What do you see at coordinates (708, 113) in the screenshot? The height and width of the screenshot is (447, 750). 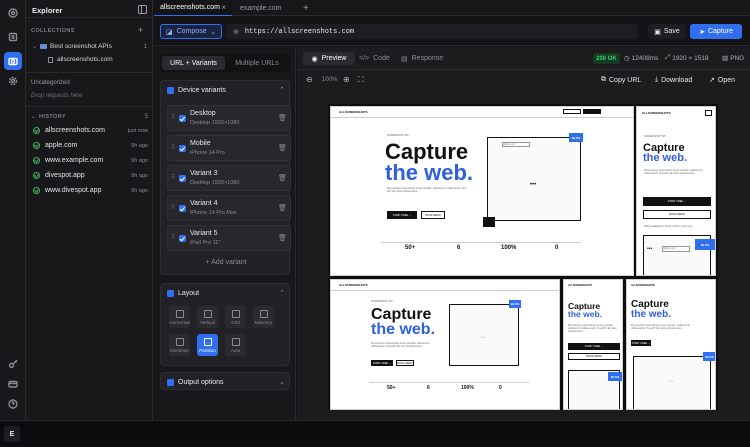 I see `hamburger-icon` at bounding box center [708, 113].